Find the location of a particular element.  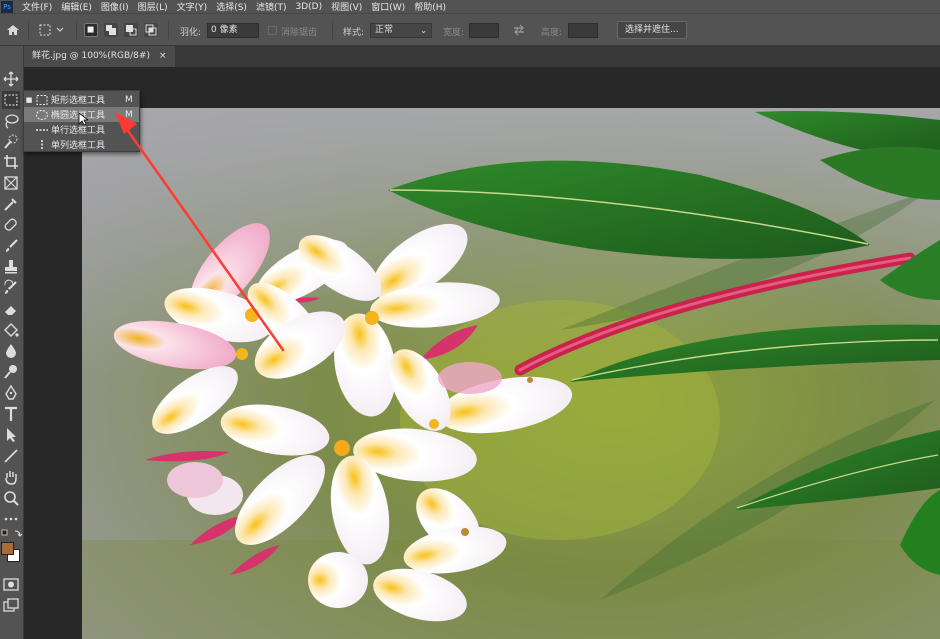

default-colors-icon is located at coordinates (12, 534).